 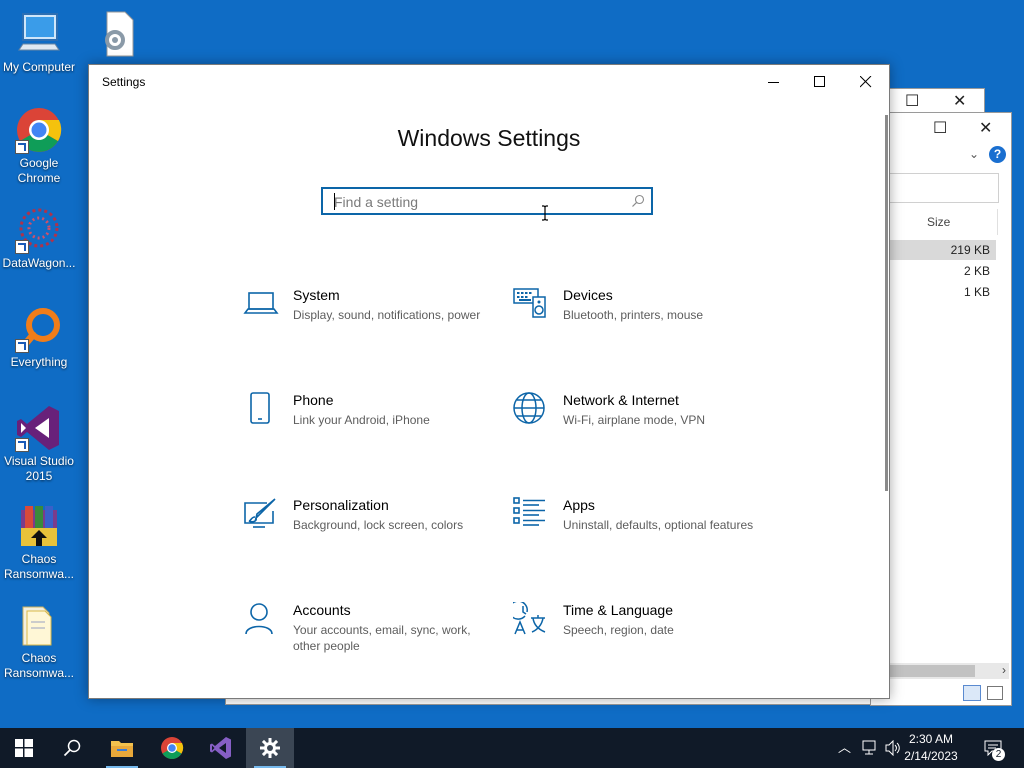 I want to click on category-name: Phone, so click(x=313, y=400).